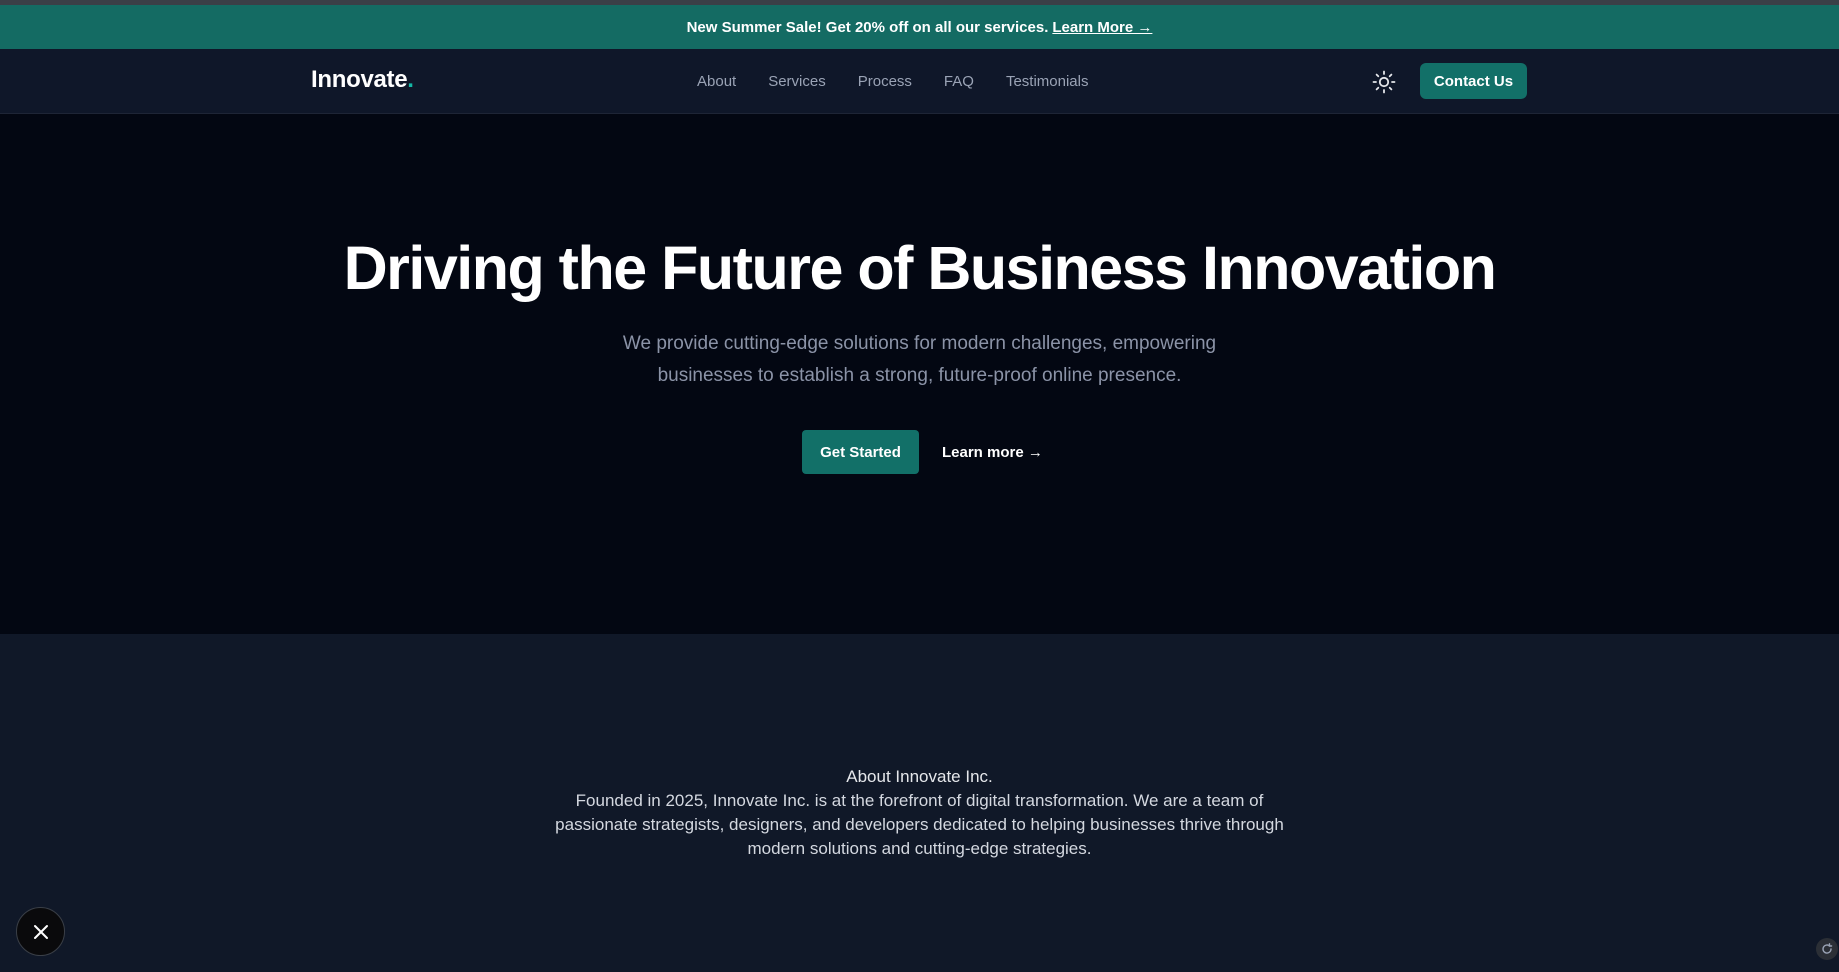  What do you see at coordinates (885, 81) in the screenshot?
I see `nav-link-process: Process` at bounding box center [885, 81].